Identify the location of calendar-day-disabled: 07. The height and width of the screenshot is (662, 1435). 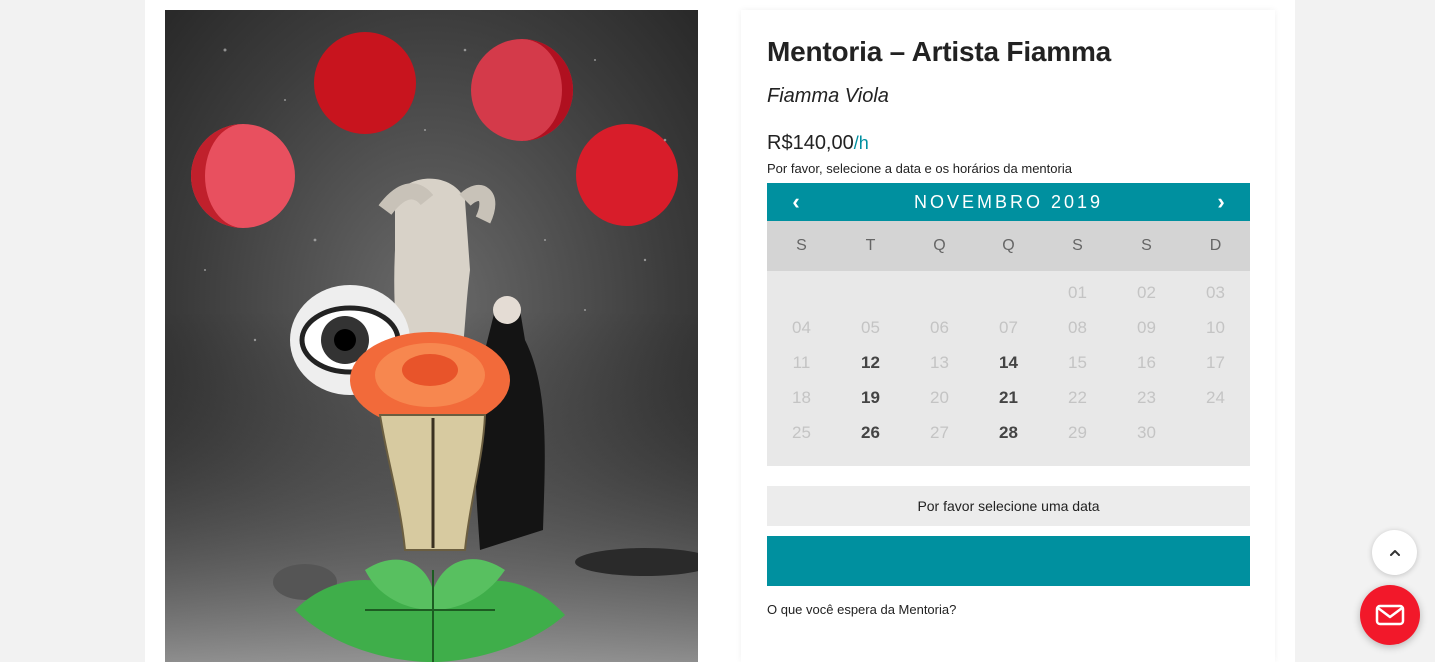
(1008, 327).